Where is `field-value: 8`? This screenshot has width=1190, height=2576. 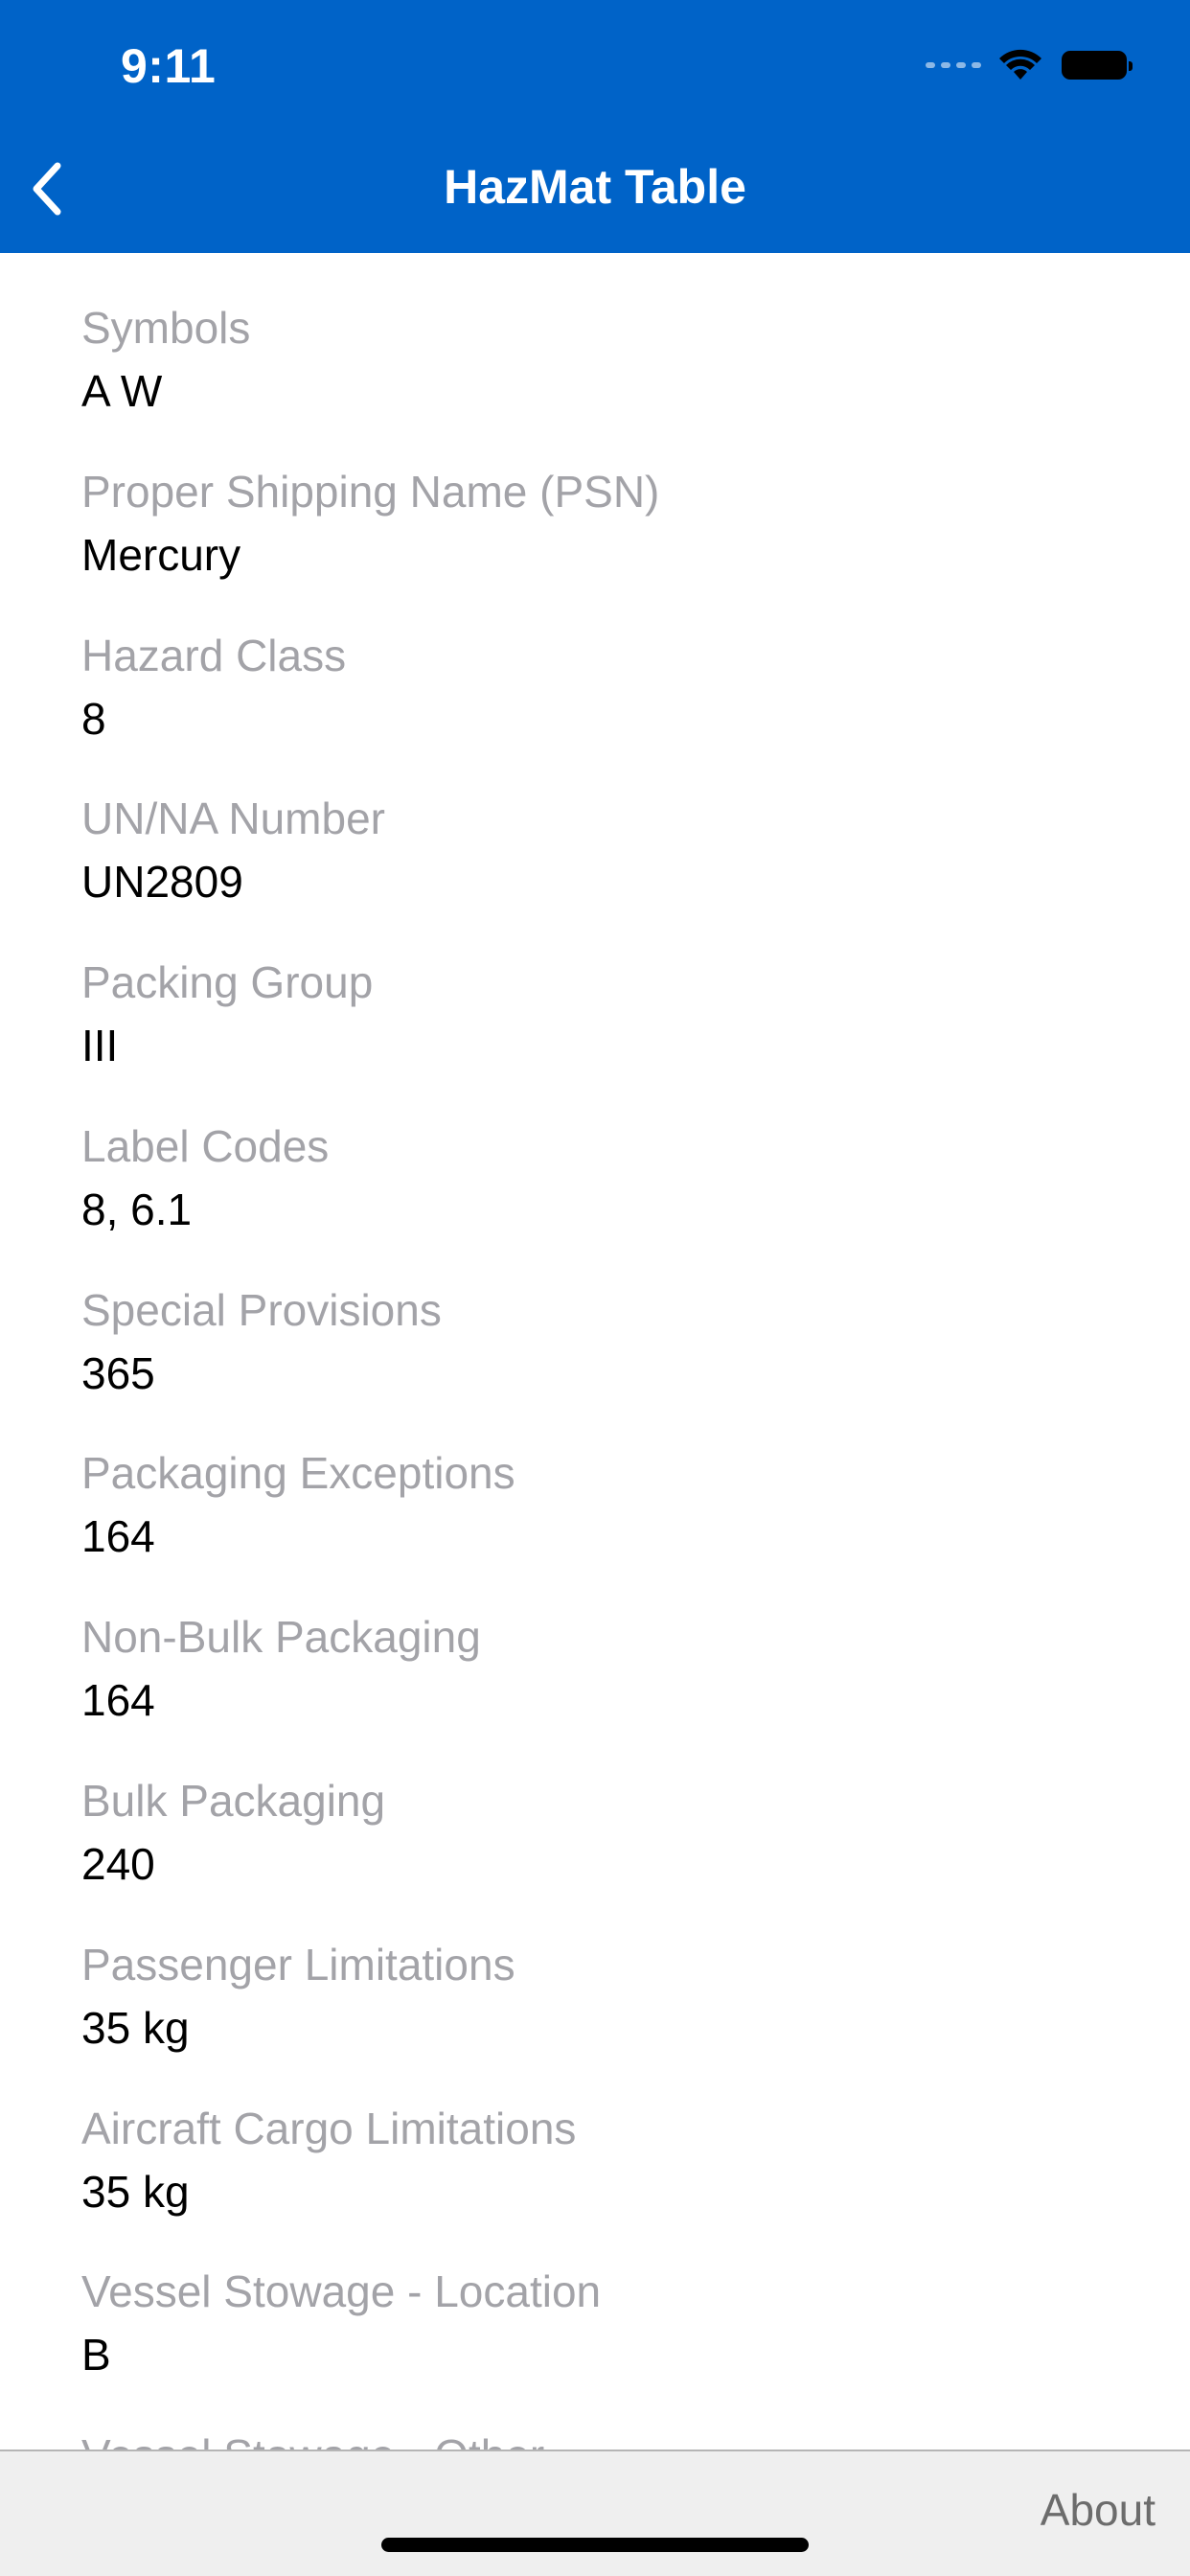 field-value: 8 is located at coordinates (93, 719).